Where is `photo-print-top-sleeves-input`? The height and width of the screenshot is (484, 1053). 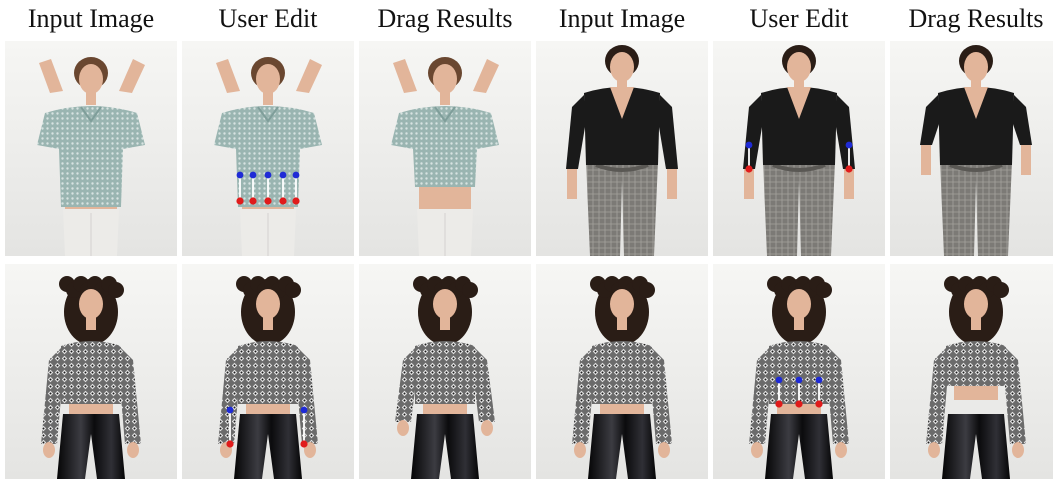
photo-print-top-sleeves-input is located at coordinates (91, 371).